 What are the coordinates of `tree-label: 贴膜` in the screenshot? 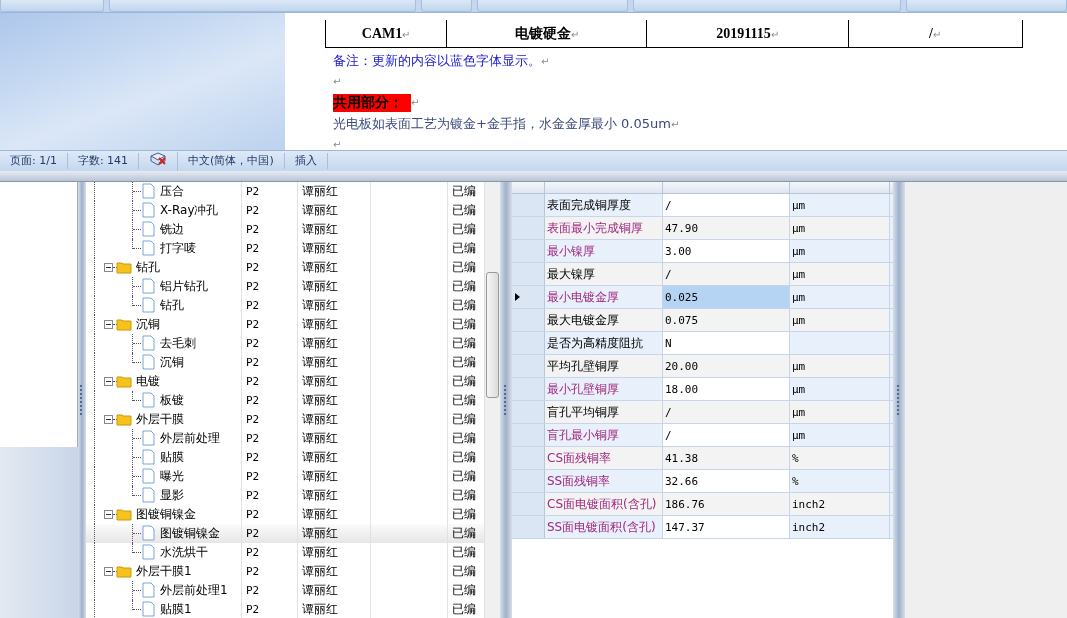 It's located at (172, 457).